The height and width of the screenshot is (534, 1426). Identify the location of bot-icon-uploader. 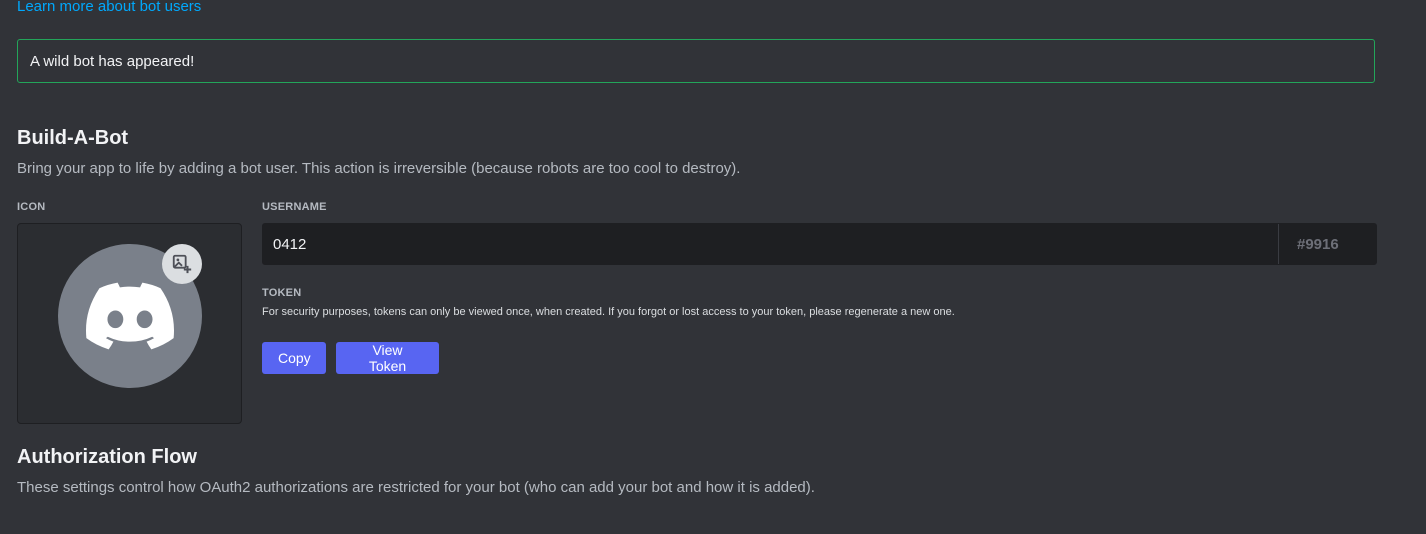
(129, 323).